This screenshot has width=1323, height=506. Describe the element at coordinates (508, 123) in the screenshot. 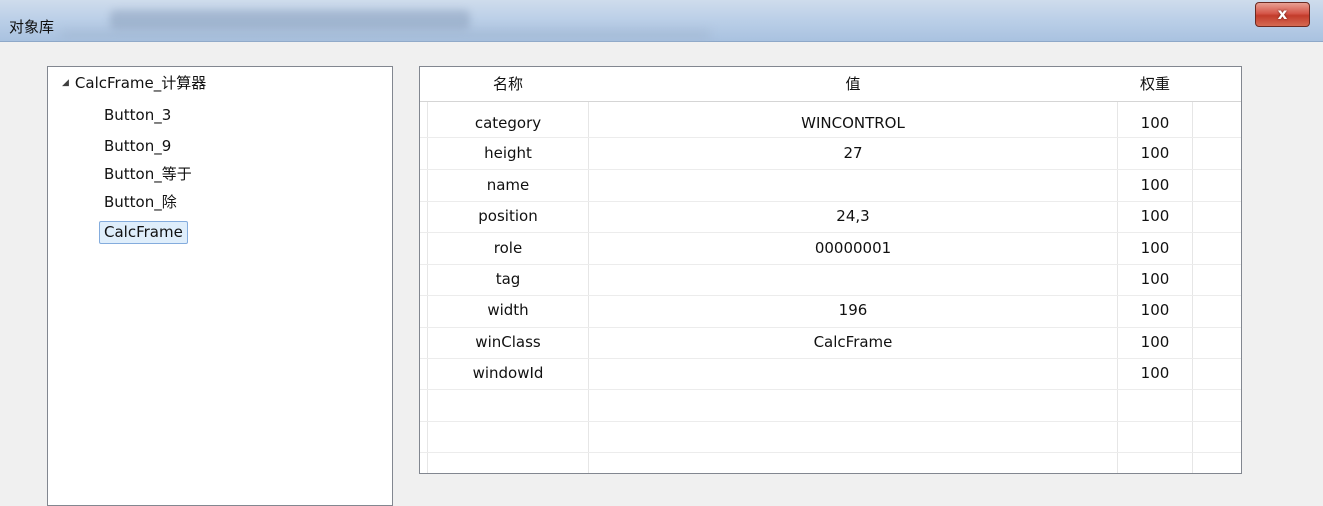

I see `cell-name: category` at that location.